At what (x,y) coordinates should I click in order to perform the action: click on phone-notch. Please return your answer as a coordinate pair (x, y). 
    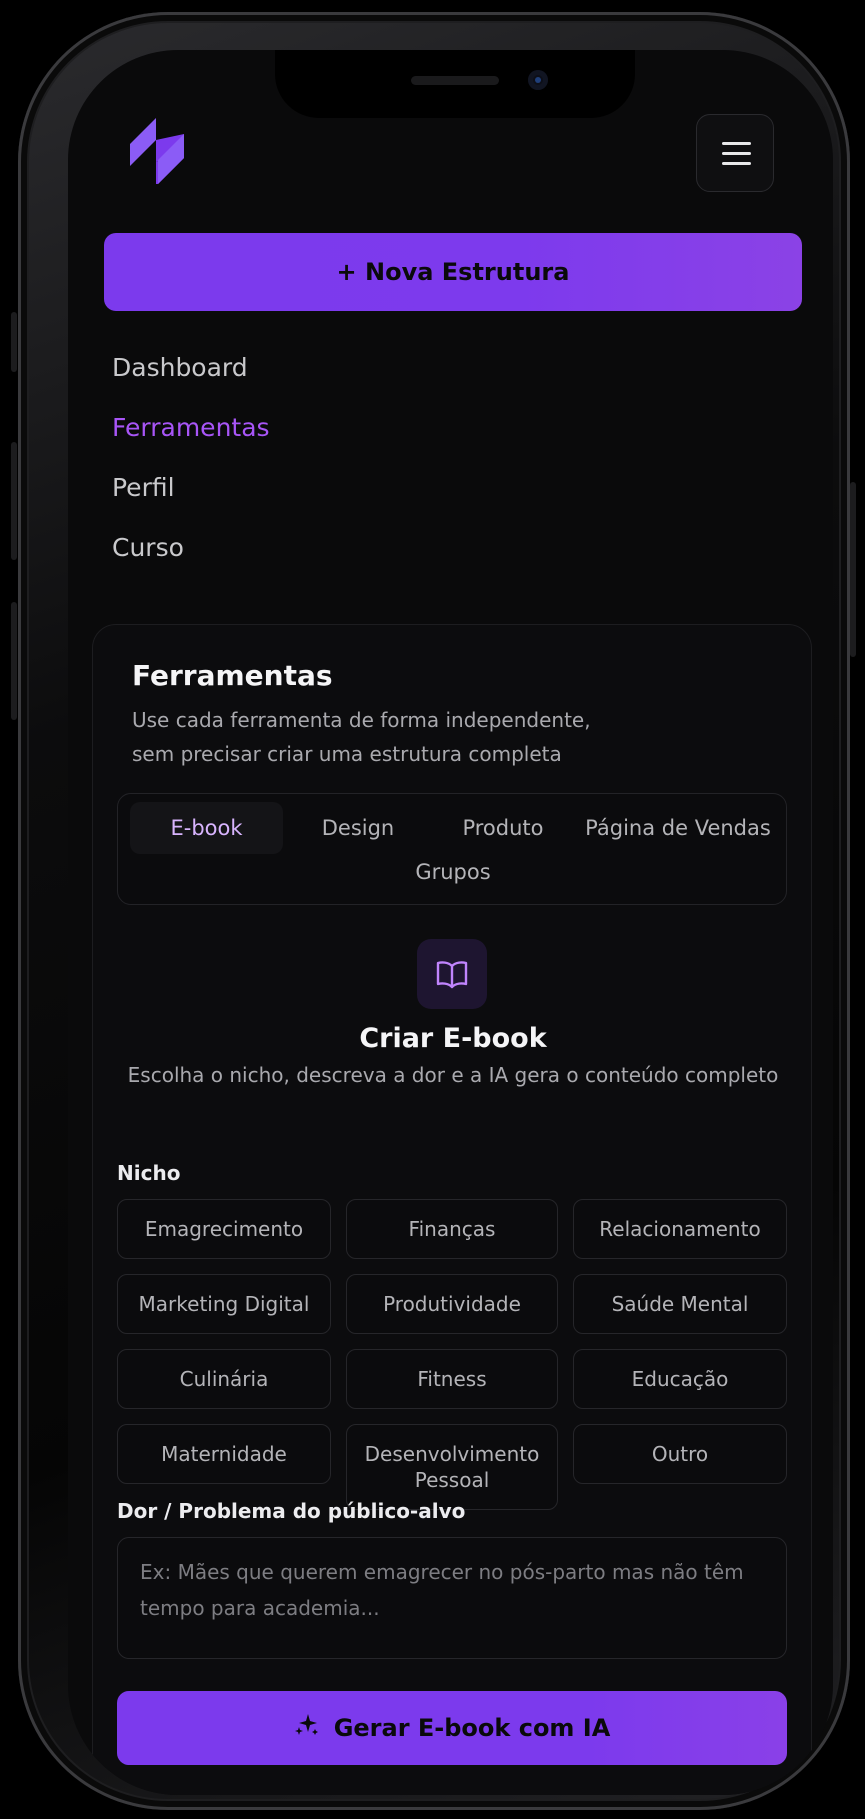
    Looking at the image, I should click on (455, 84).